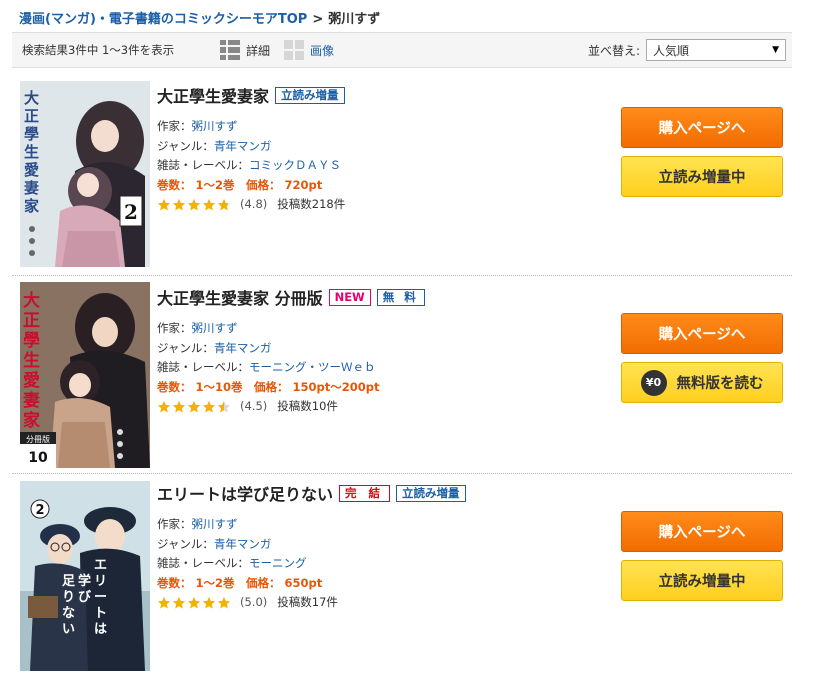 This screenshot has height=678, width=834. I want to click on tag-completed: 完 結, so click(365, 493).